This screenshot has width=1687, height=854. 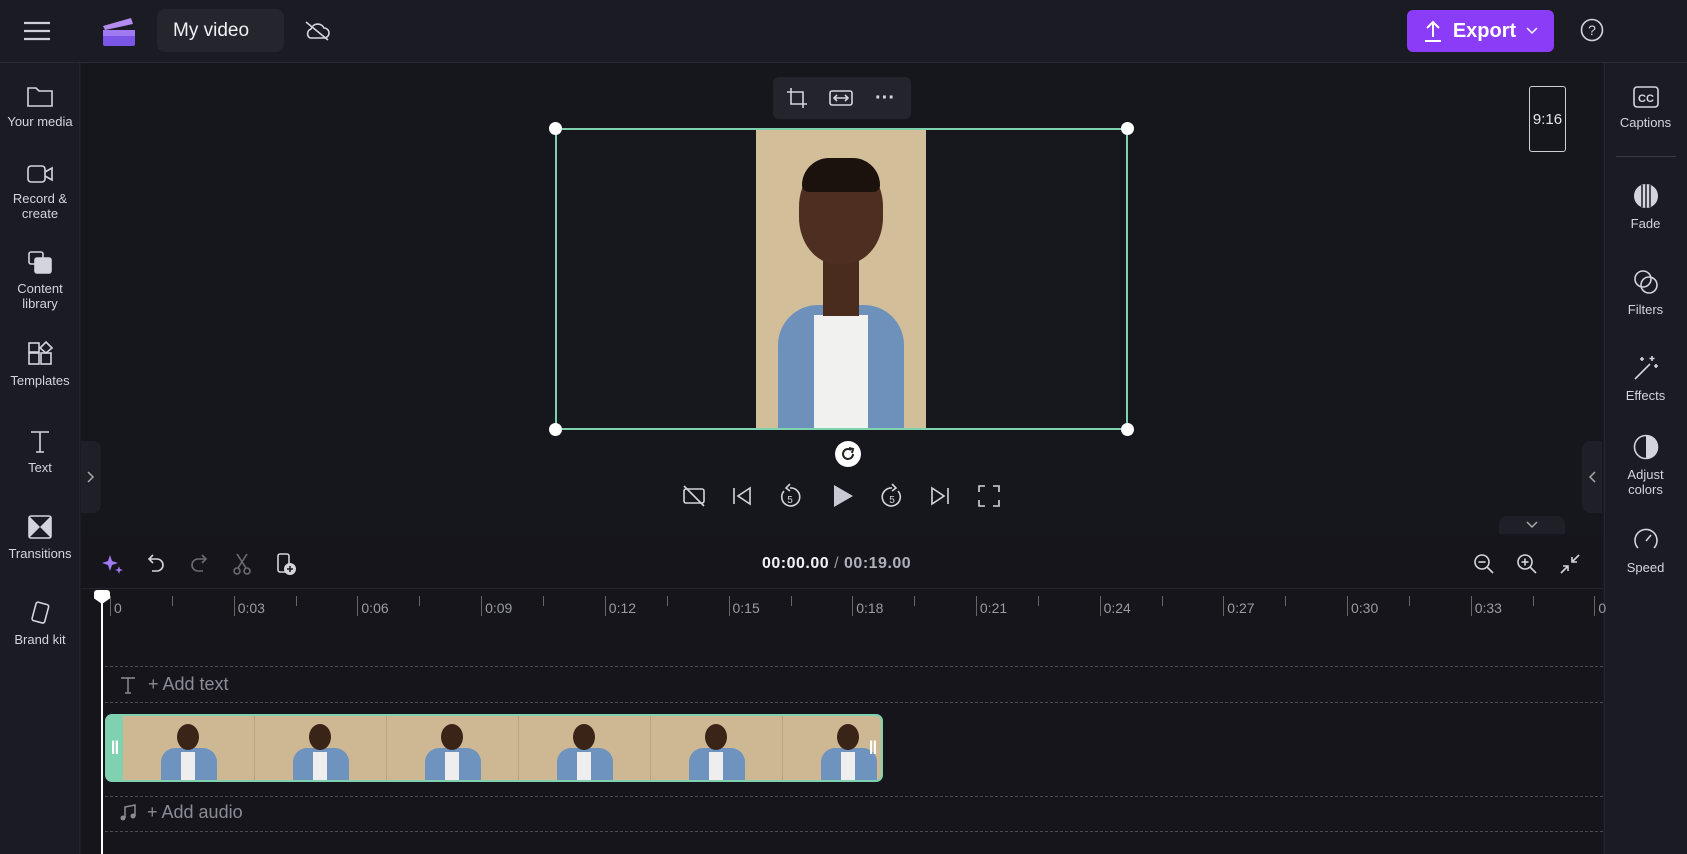 What do you see at coordinates (1645, 292) in the screenshot?
I see `nav-filters: Filters` at bounding box center [1645, 292].